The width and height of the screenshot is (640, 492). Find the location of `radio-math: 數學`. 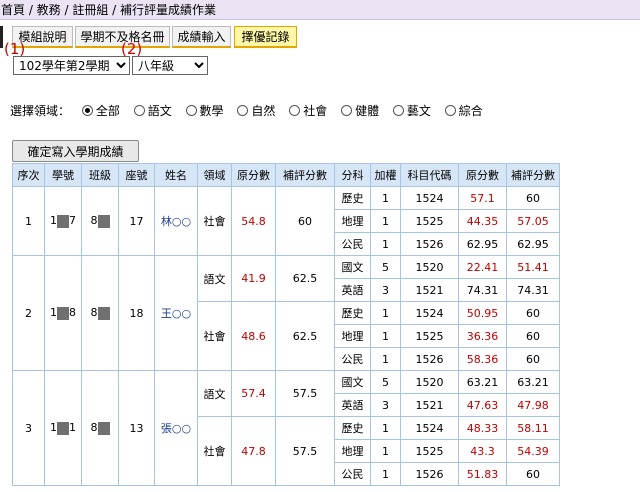

radio-math: 數學 is located at coordinates (204, 110).